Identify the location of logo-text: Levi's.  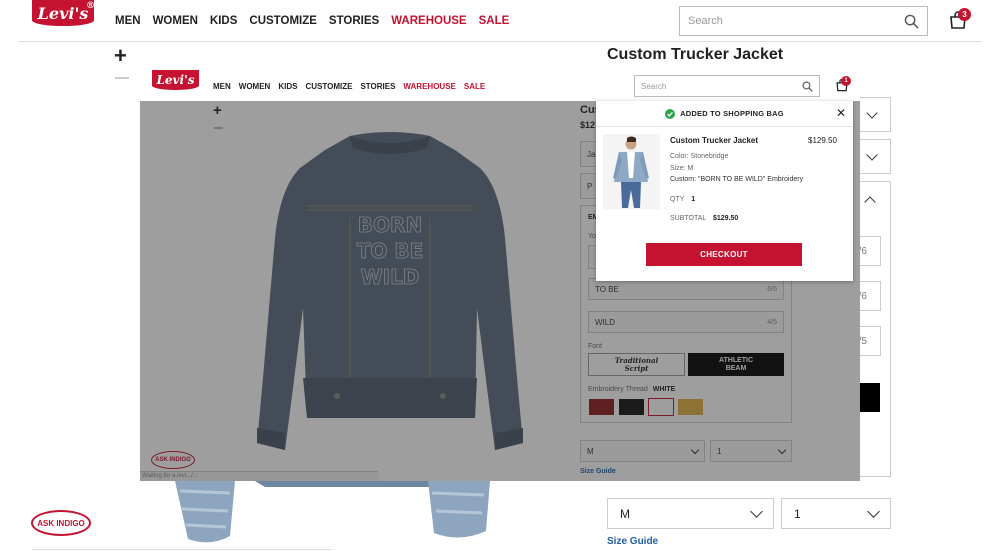
(63, 13).